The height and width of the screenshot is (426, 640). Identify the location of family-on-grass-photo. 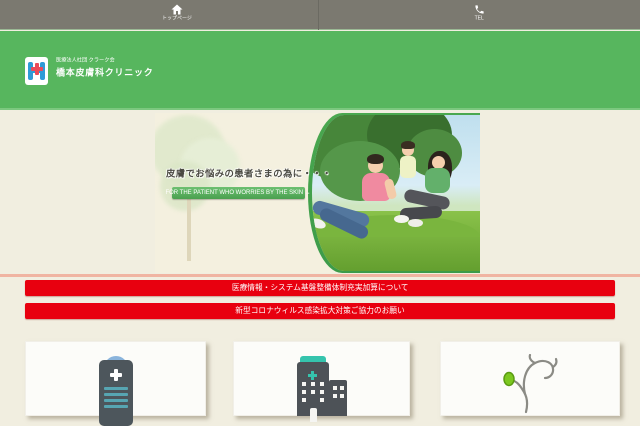
(396, 193).